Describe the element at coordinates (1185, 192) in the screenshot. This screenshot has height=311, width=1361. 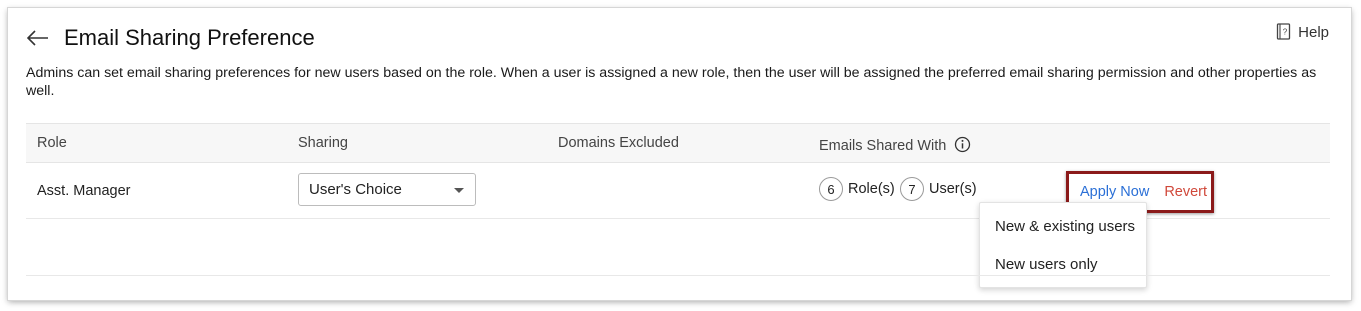
I see `revert-button: Revert` at that location.